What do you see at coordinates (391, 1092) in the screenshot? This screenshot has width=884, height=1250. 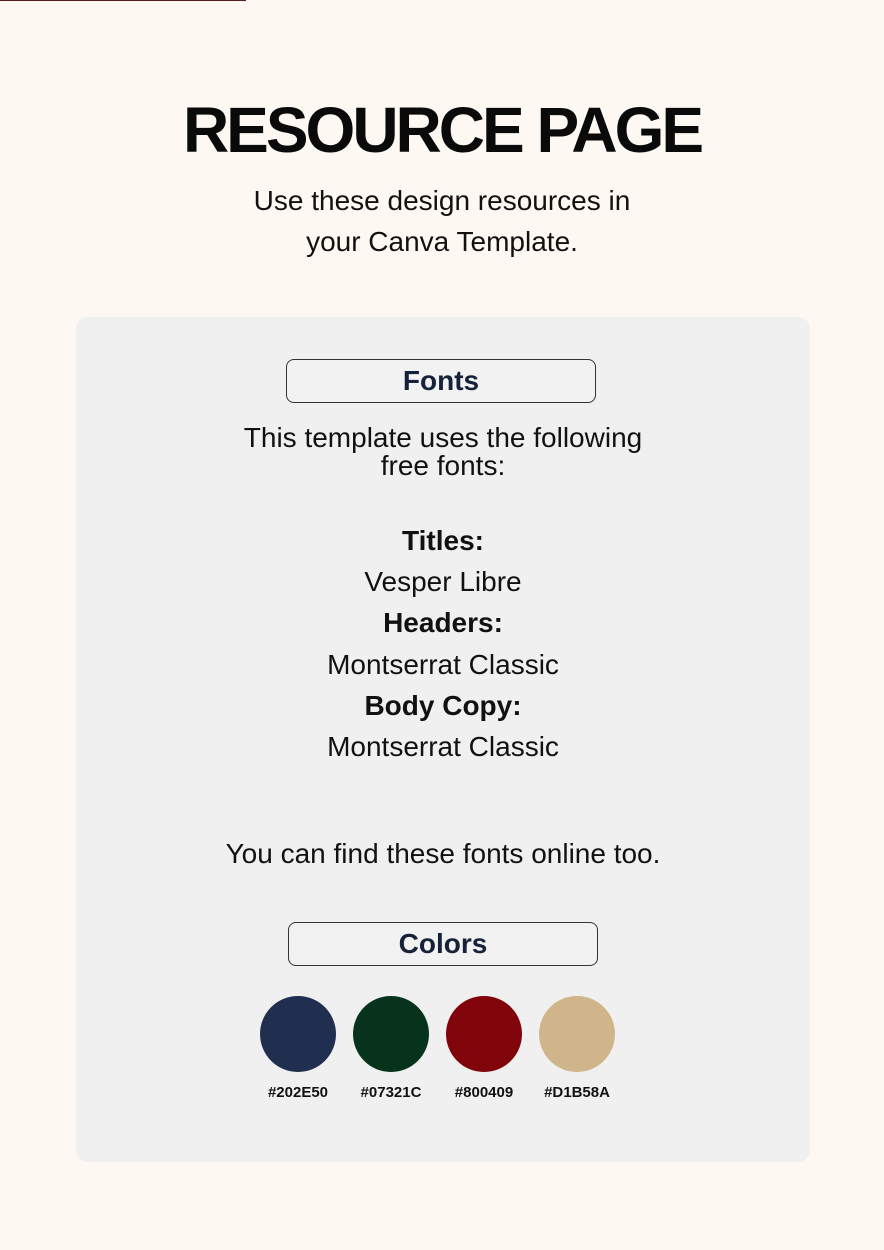 I see `color-hex-label: #07321C` at bounding box center [391, 1092].